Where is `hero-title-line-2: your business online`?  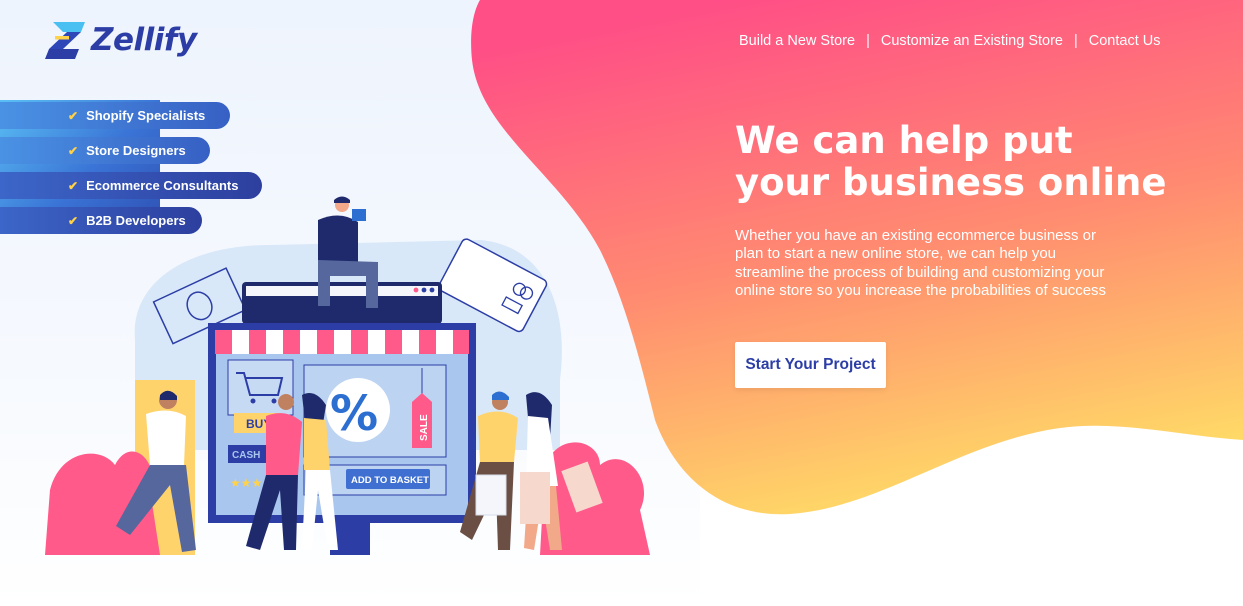 hero-title-line-2: your business online is located at coordinates (951, 182).